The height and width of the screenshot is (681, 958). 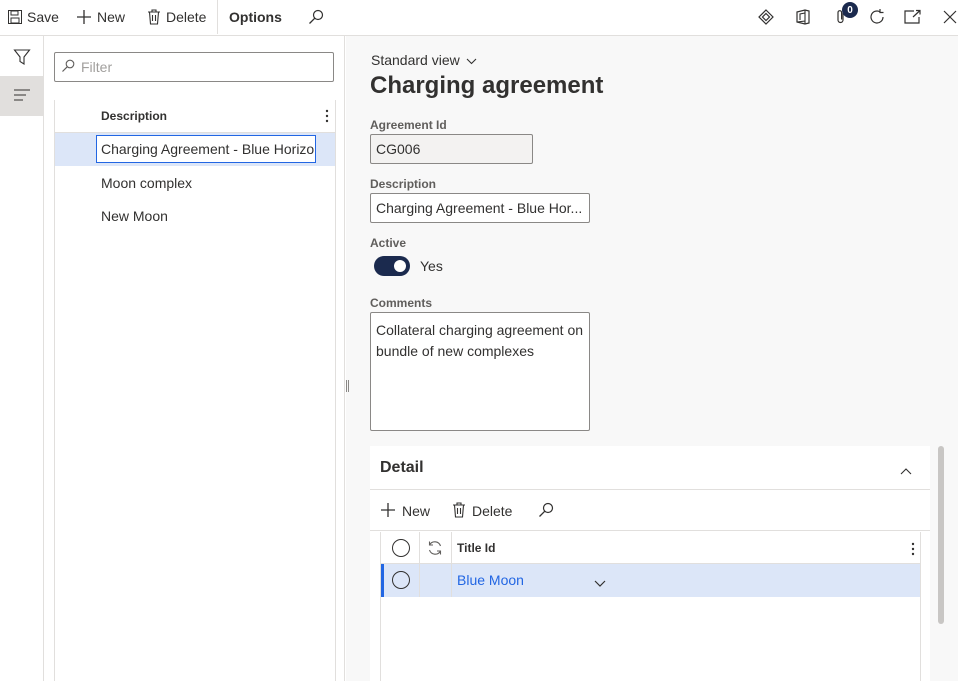 I want to click on detail-new-button: New, so click(x=405, y=511).